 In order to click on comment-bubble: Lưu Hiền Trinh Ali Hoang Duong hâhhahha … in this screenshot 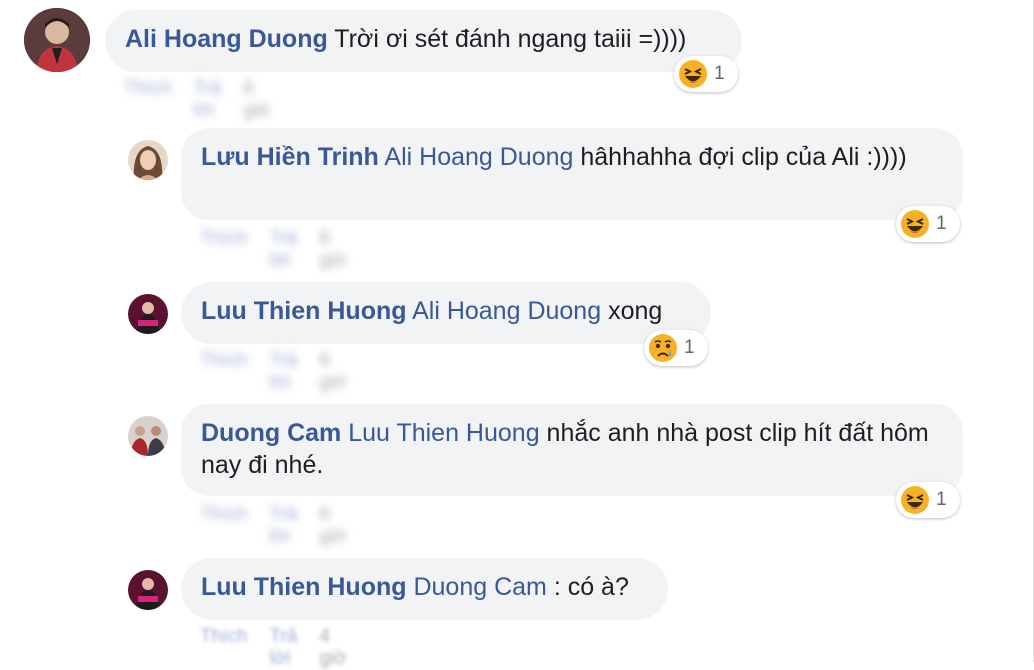, I will do `click(572, 174)`.